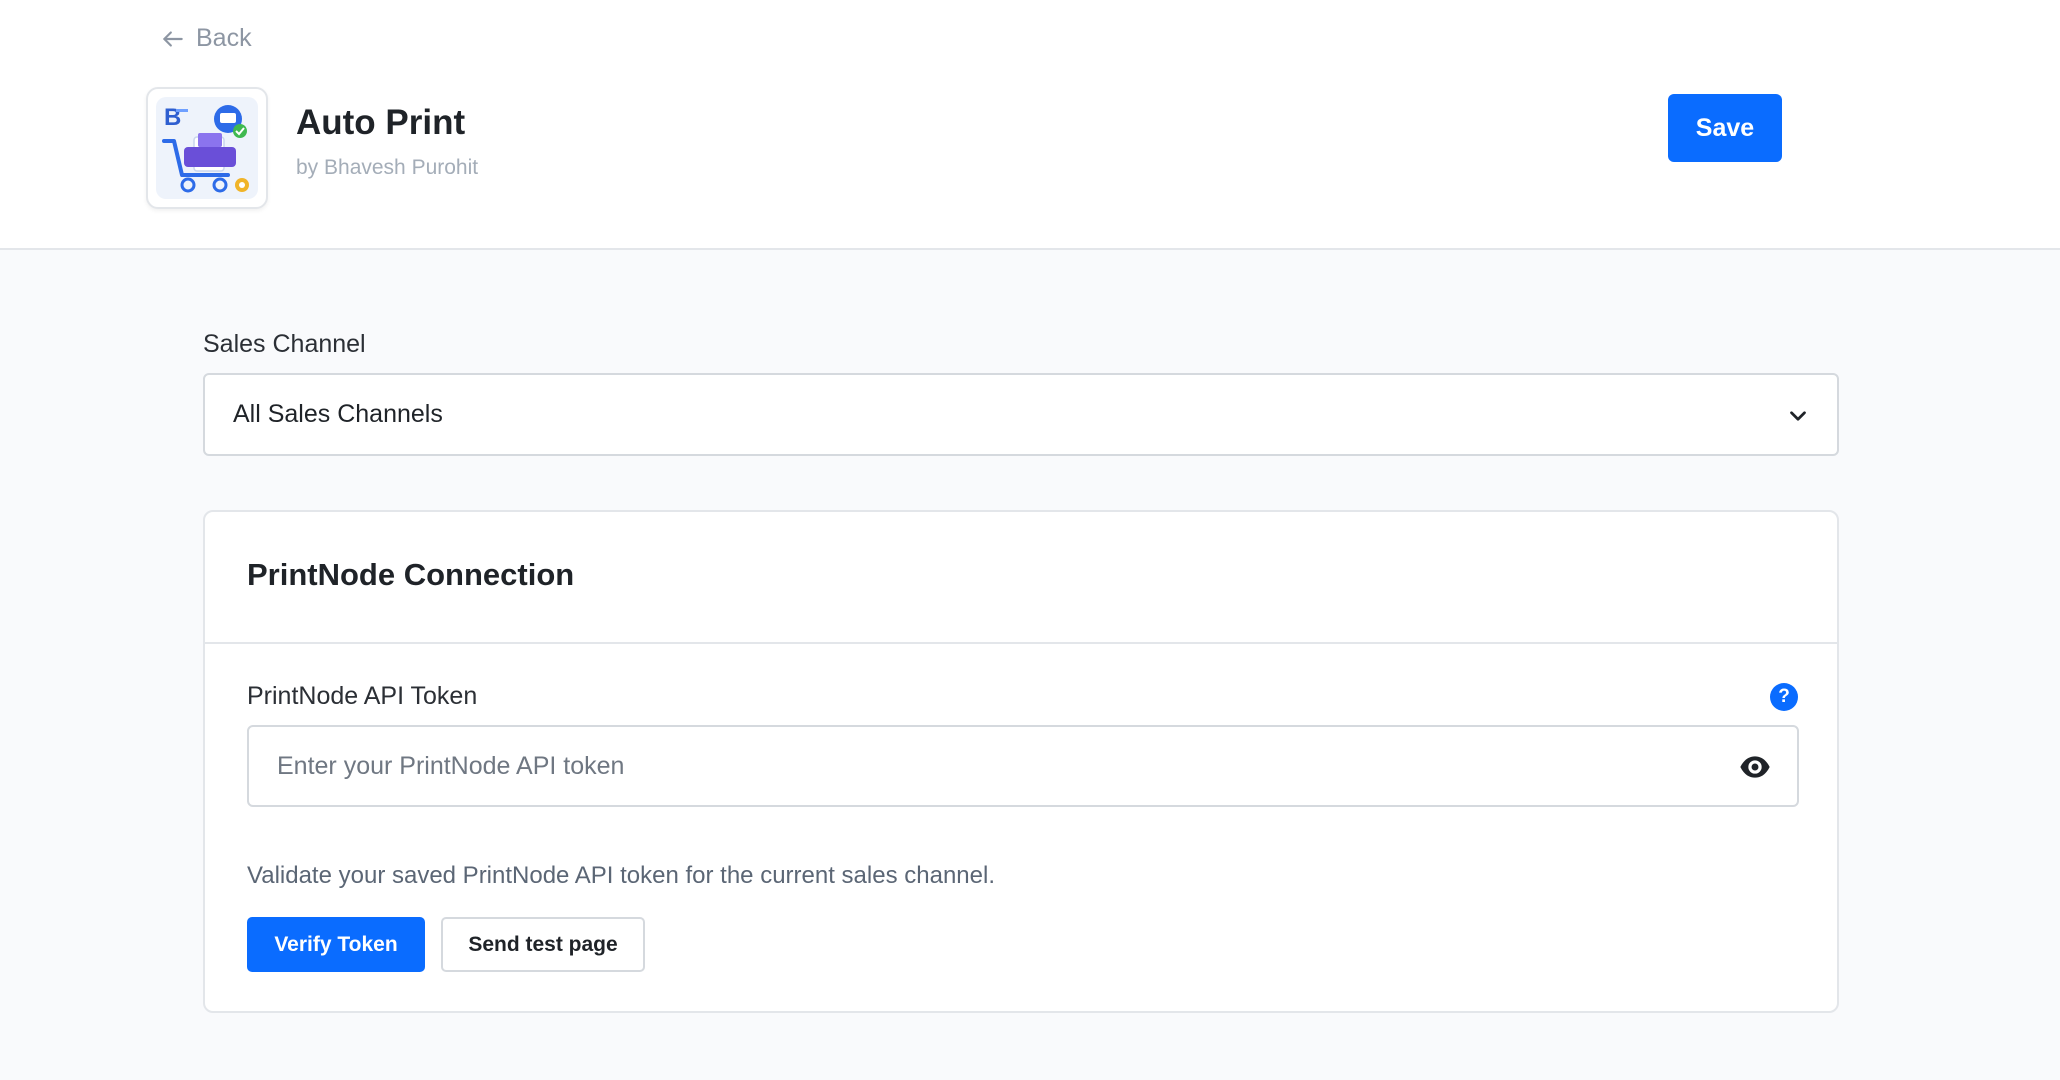 This screenshot has height=1080, width=2060. What do you see at coordinates (1755, 767) in the screenshot?
I see `eye-icon` at bounding box center [1755, 767].